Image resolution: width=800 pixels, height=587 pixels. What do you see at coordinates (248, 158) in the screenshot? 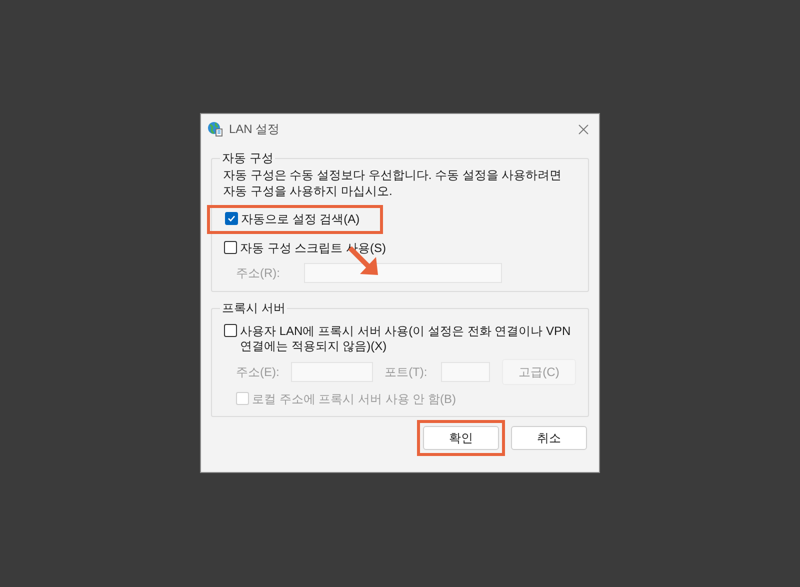
I see `group-title: 자동 구성` at bounding box center [248, 158].